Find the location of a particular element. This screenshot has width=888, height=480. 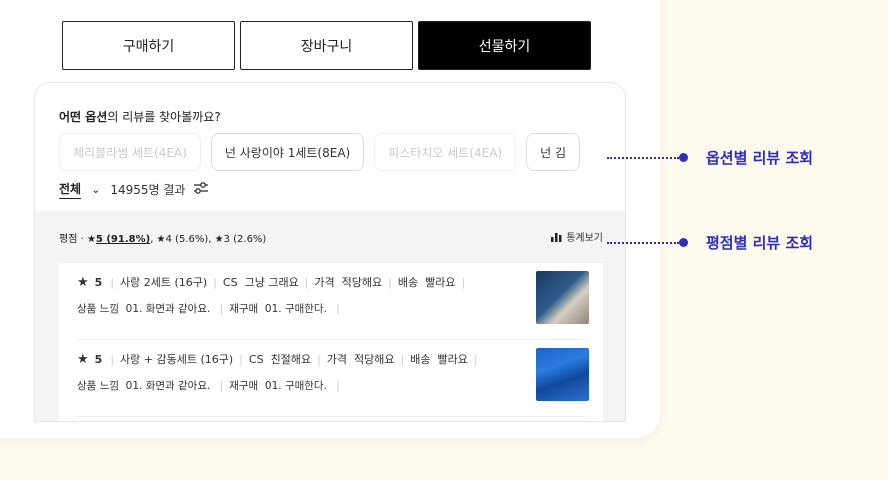

review-option: 사랑 2세트 (16구) is located at coordinates (164, 282).